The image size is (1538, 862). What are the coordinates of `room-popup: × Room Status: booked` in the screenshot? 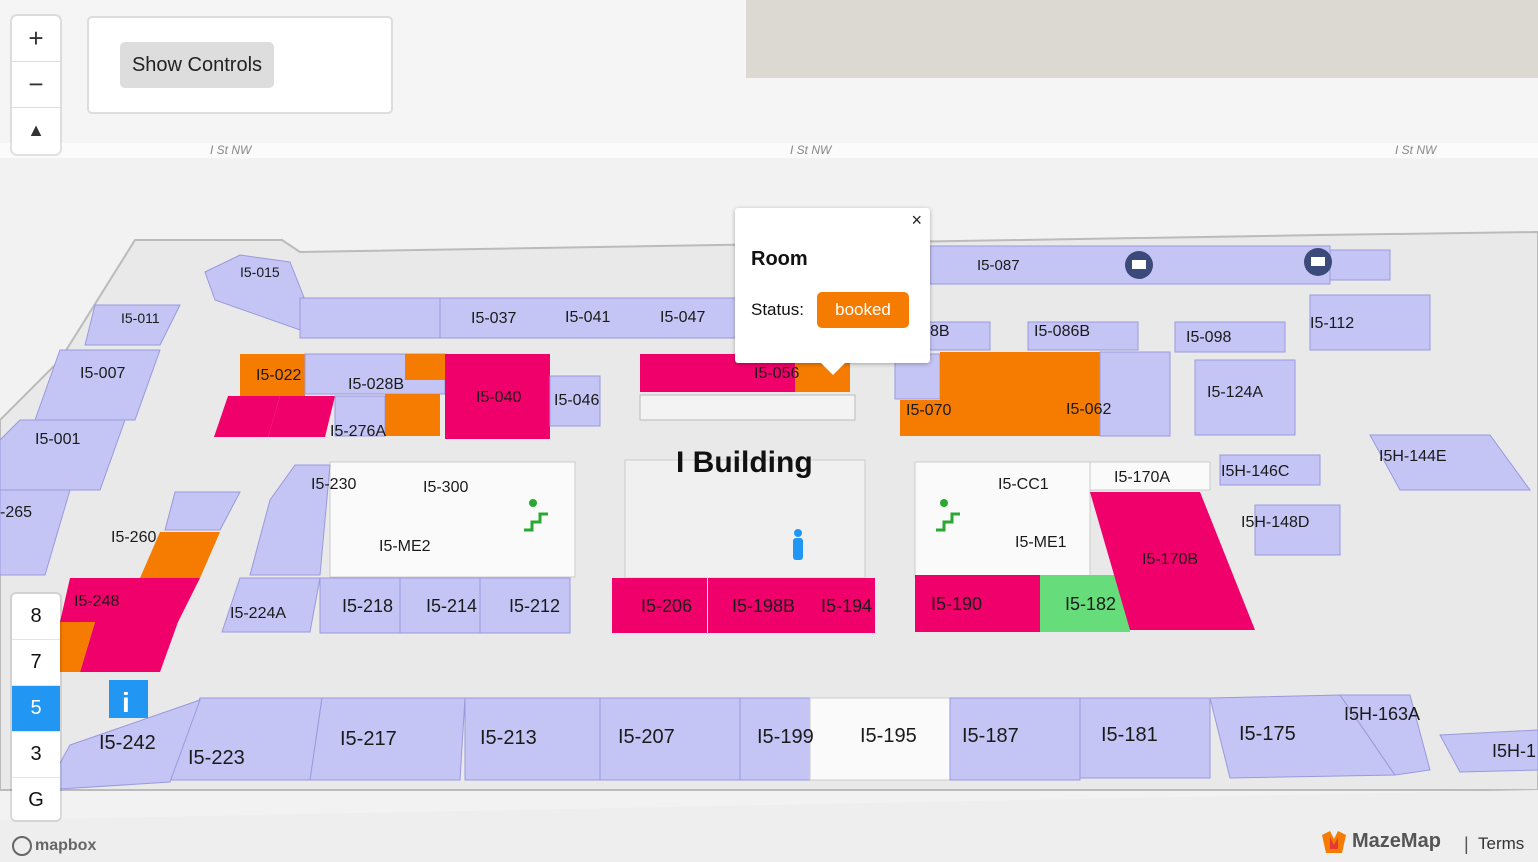 It's located at (832, 291).